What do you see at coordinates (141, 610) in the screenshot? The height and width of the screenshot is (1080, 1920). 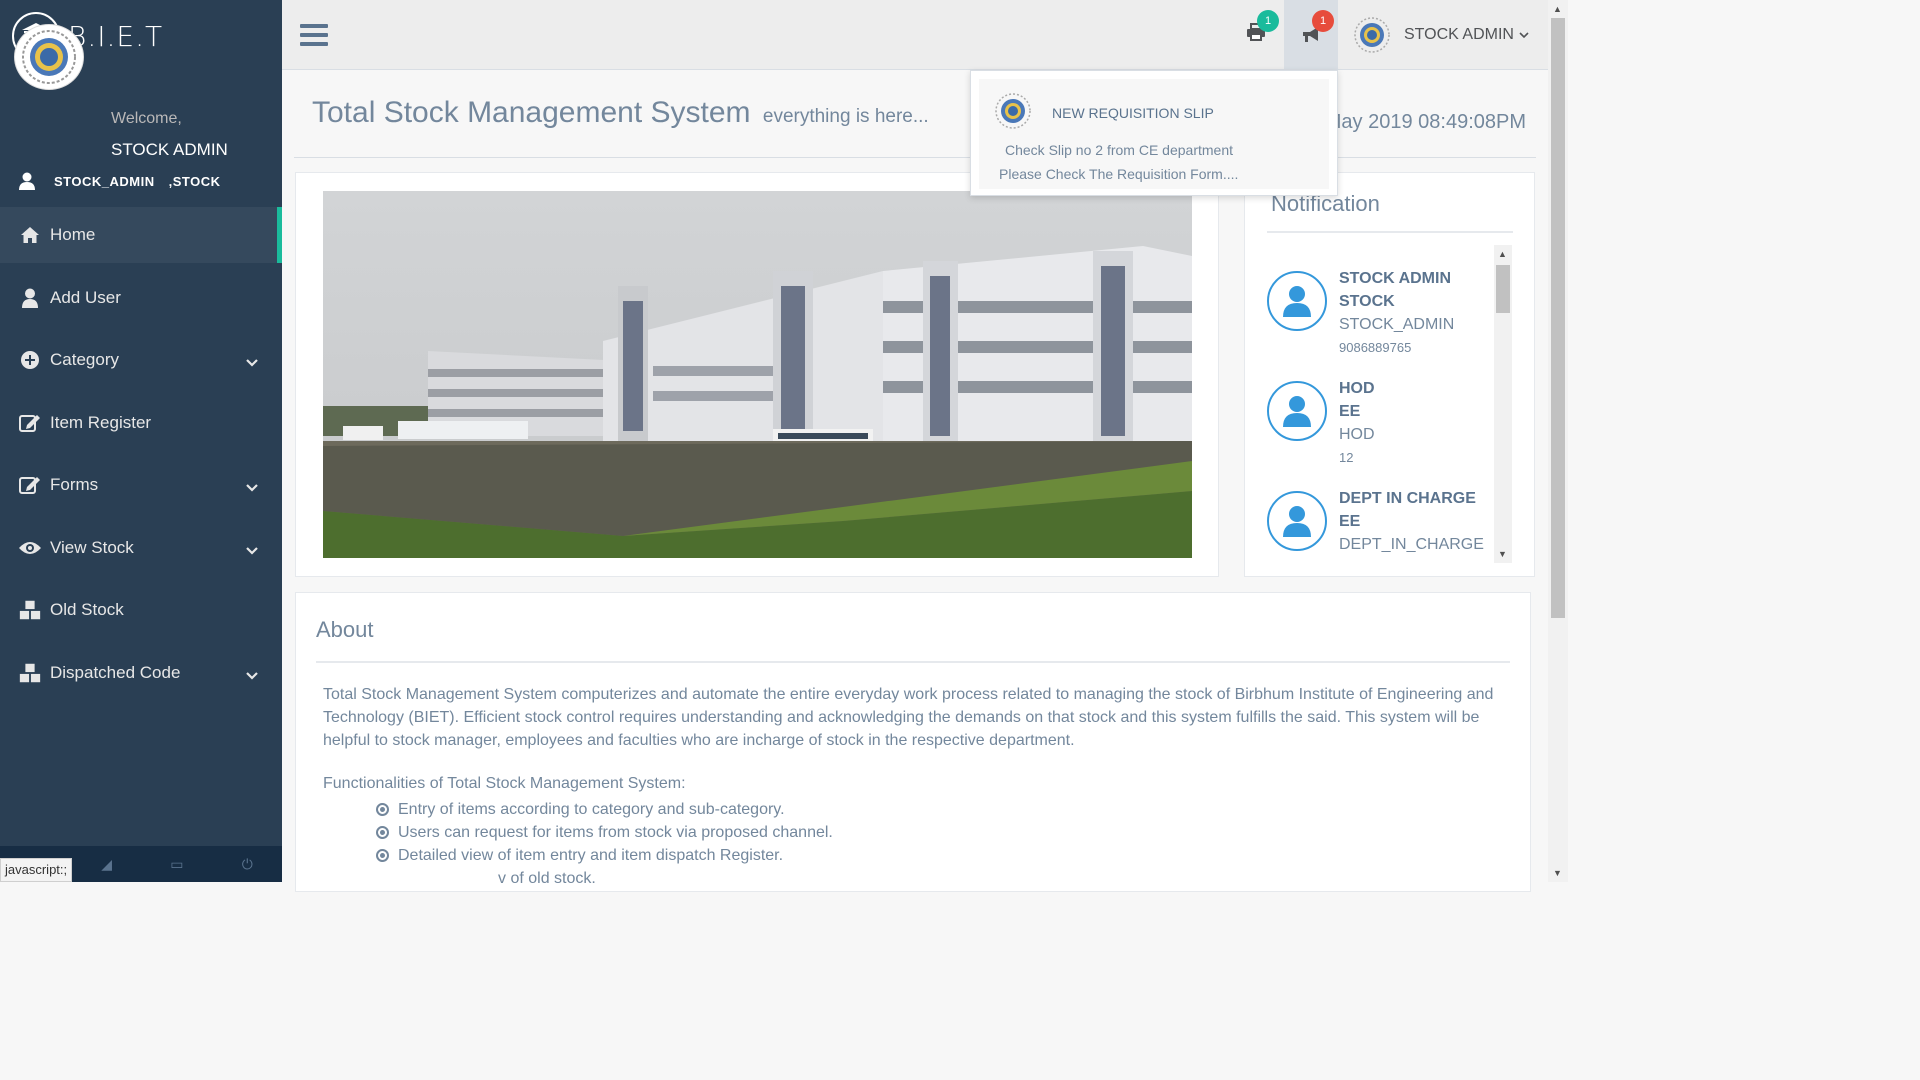 I see `sidebar-item-old-stock: Old Stock` at bounding box center [141, 610].